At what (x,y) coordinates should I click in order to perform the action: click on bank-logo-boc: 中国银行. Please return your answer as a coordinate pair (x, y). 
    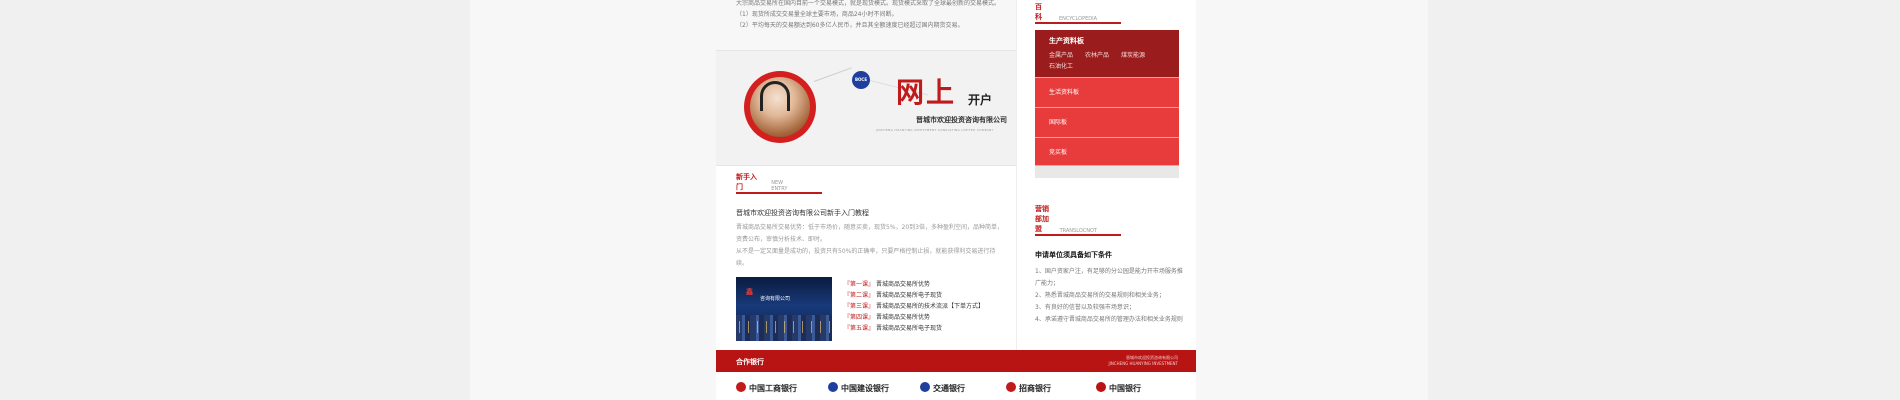
    Looking at the image, I should click on (1118, 388).